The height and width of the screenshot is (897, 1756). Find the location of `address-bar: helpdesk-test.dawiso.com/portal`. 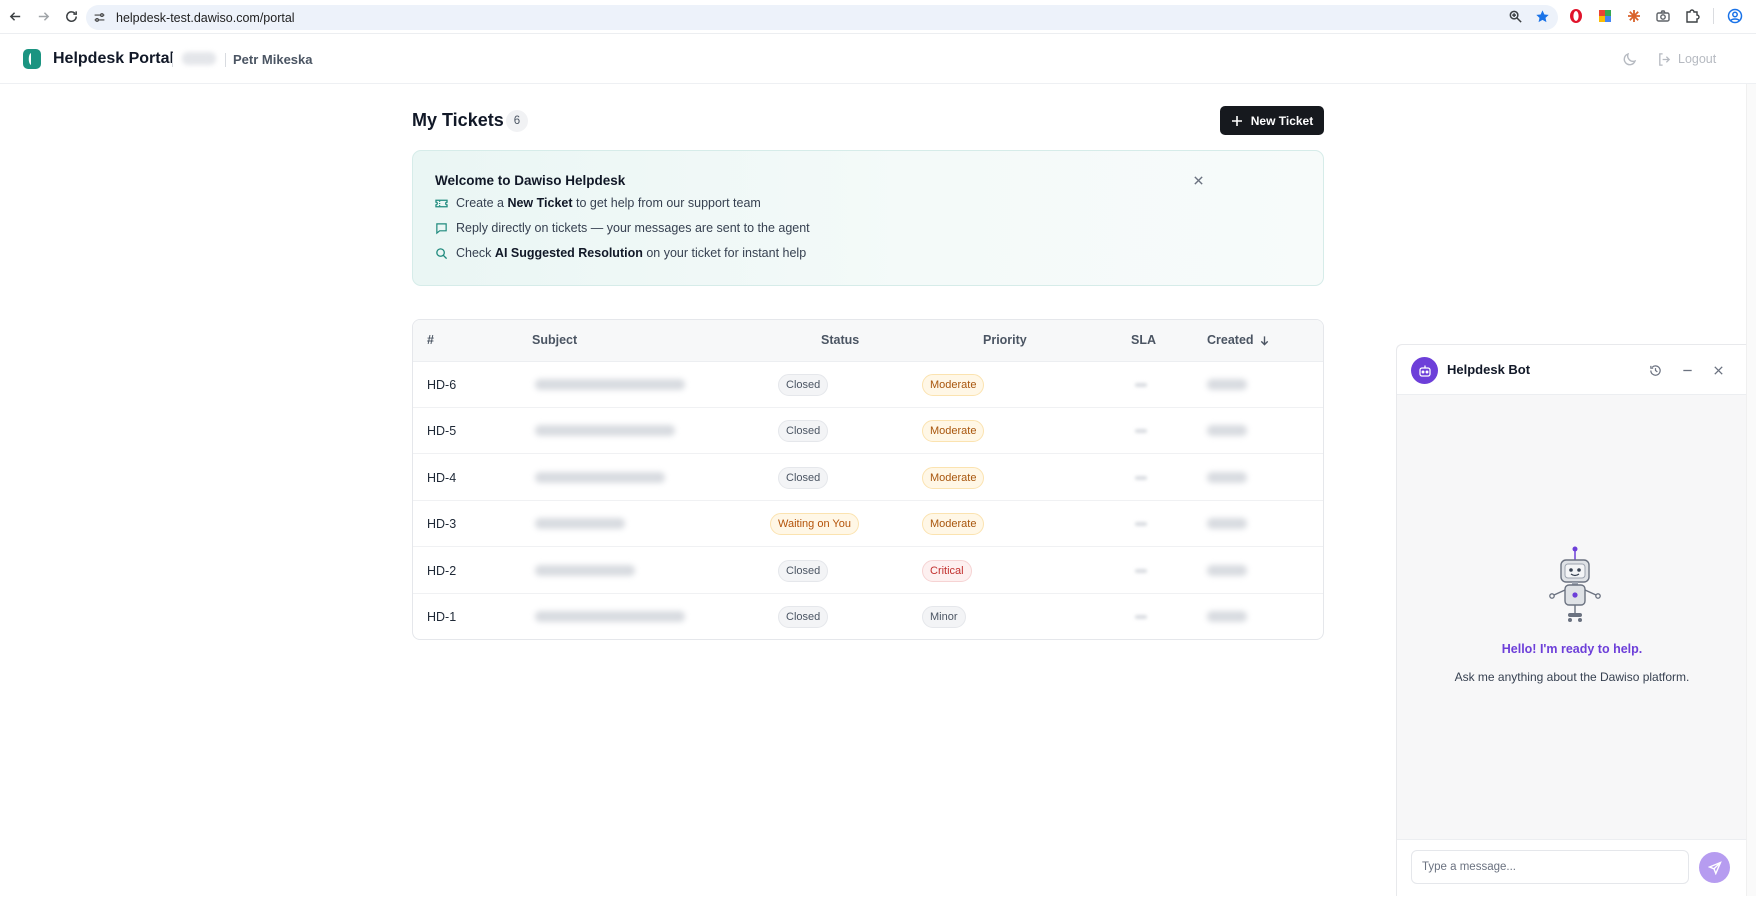

address-bar: helpdesk-test.dawiso.com/portal is located at coordinates (822, 17).